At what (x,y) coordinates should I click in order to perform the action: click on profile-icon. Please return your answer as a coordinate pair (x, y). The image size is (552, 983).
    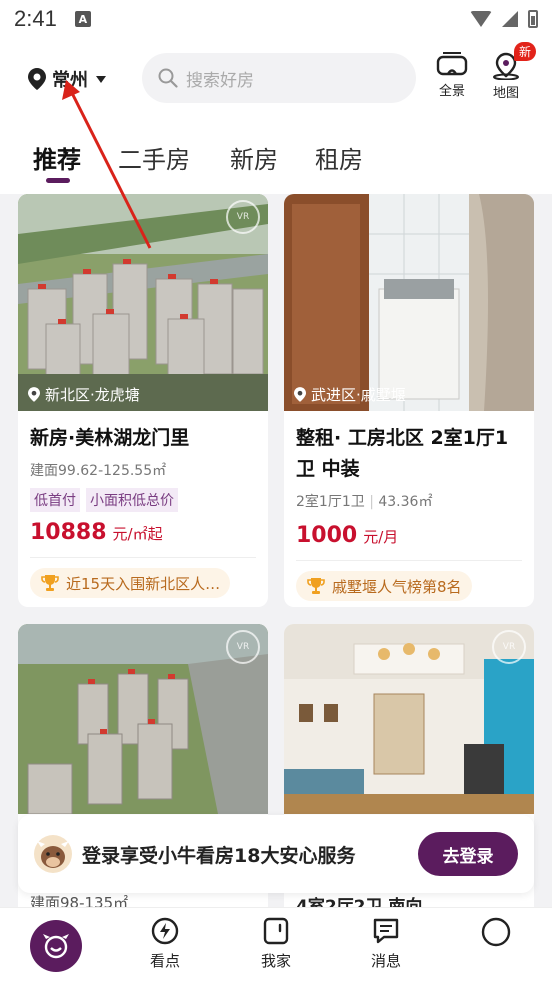
    Looking at the image, I should click on (496, 932).